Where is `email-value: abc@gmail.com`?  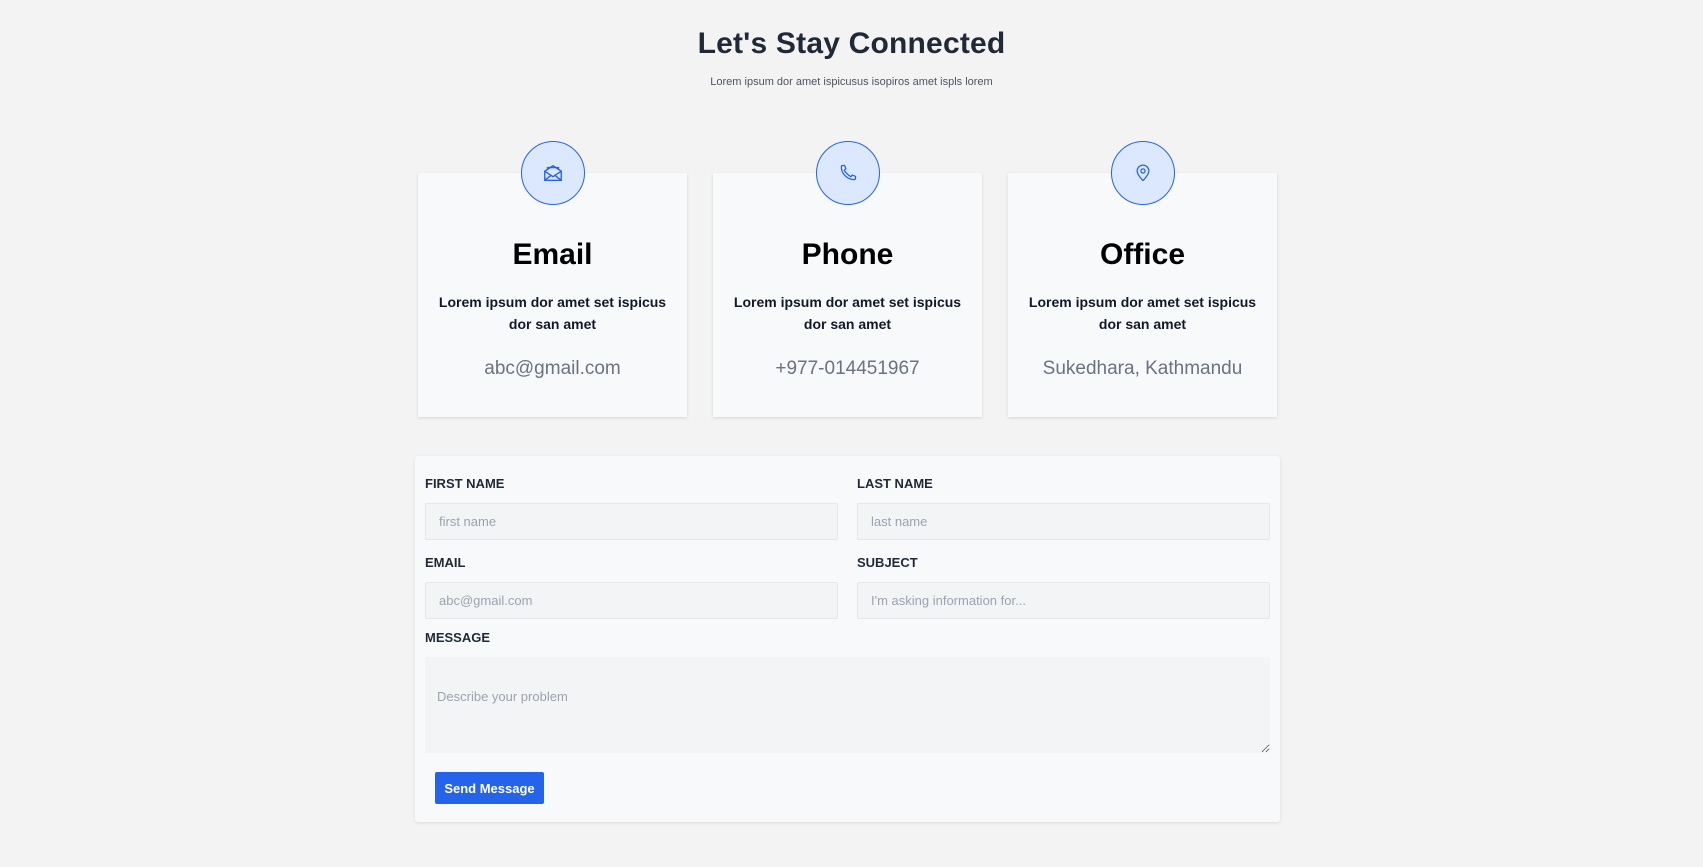
email-value: abc@gmail.com is located at coordinates (552, 368).